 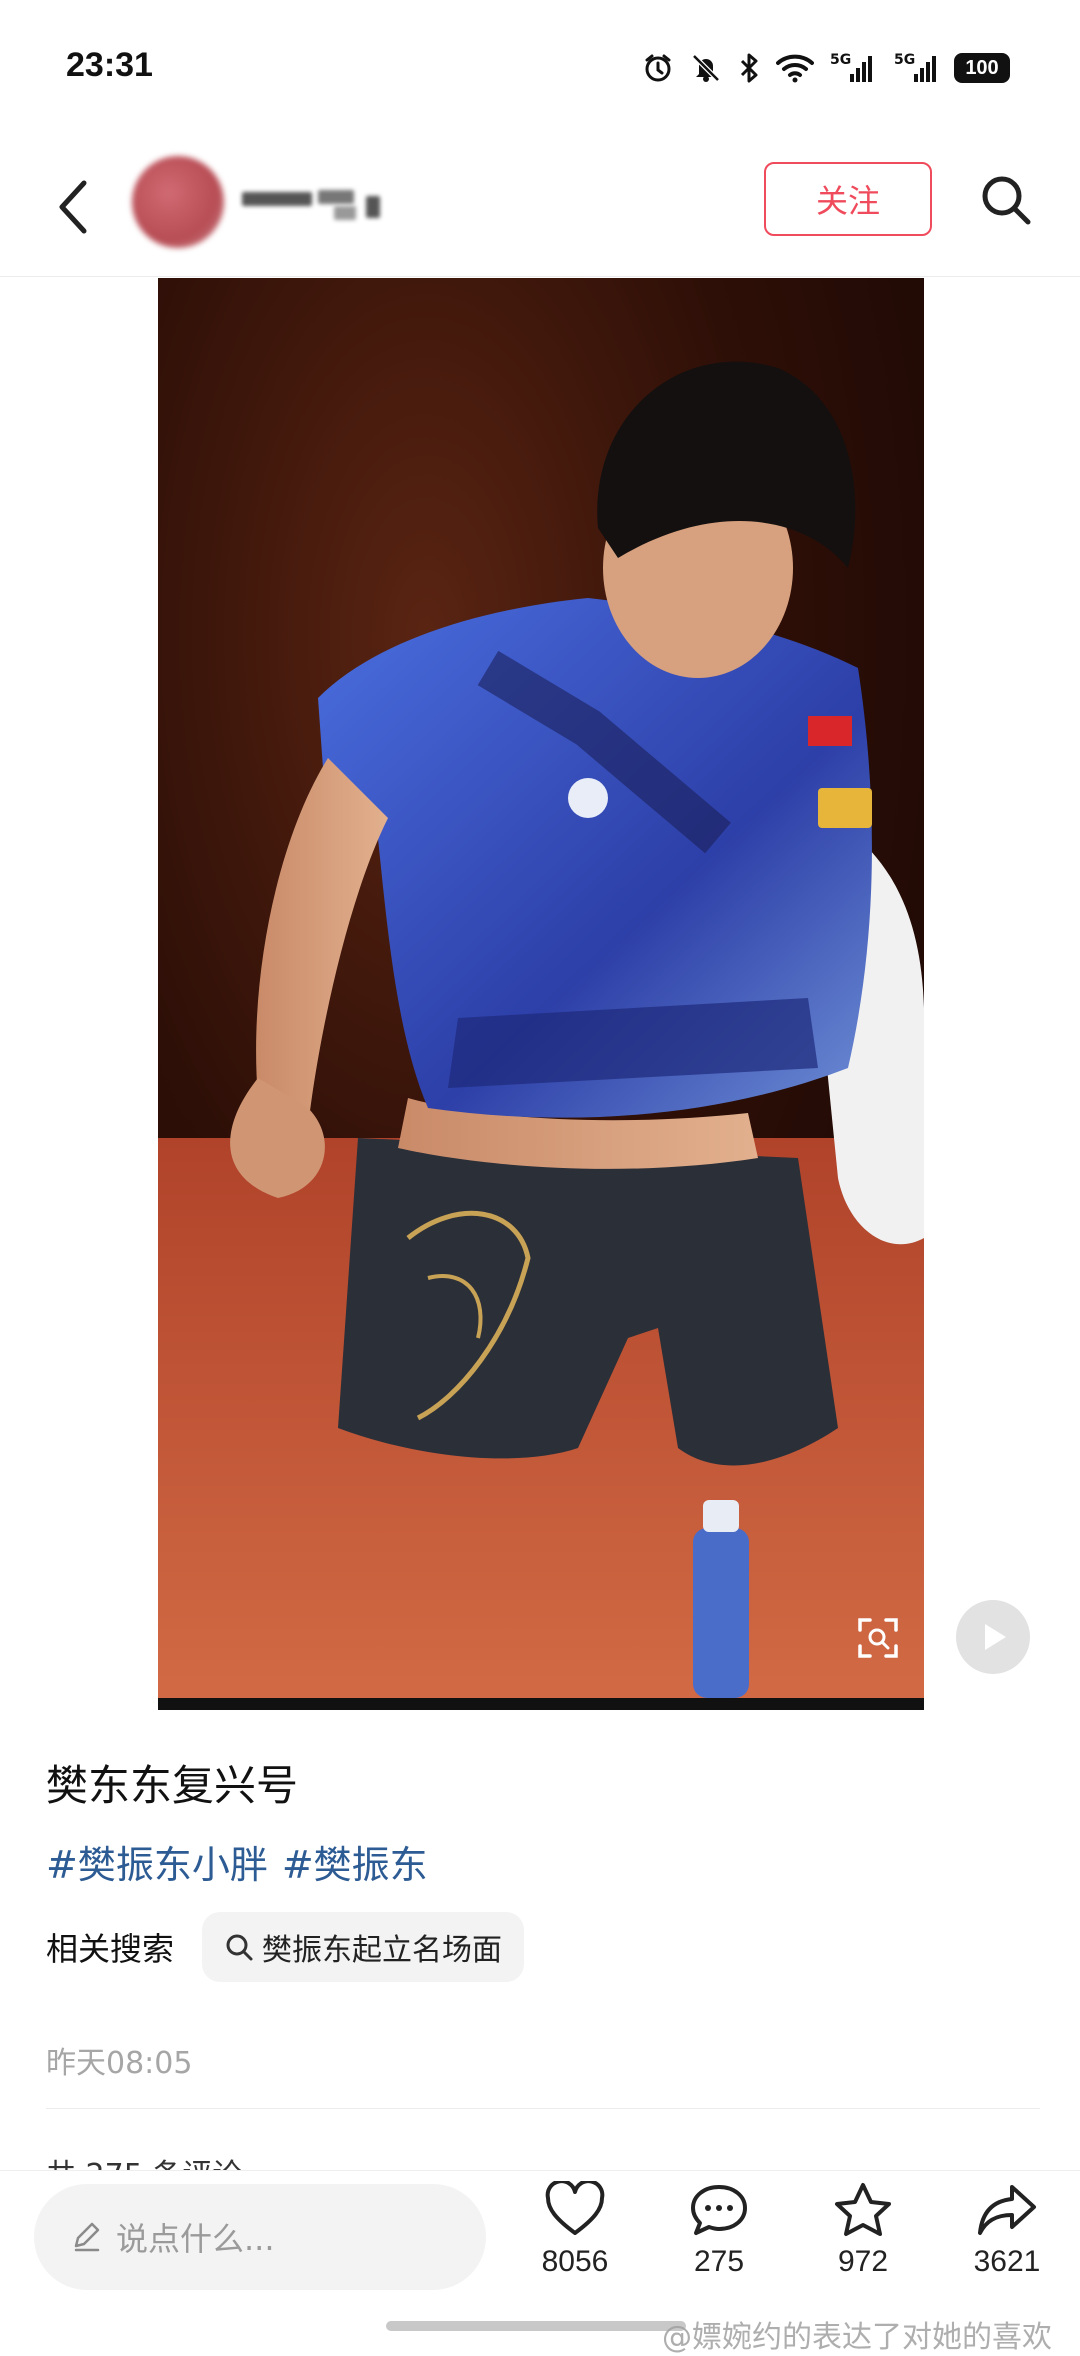 What do you see at coordinates (863, 2261) in the screenshot?
I see `favorite-count: 972` at bounding box center [863, 2261].